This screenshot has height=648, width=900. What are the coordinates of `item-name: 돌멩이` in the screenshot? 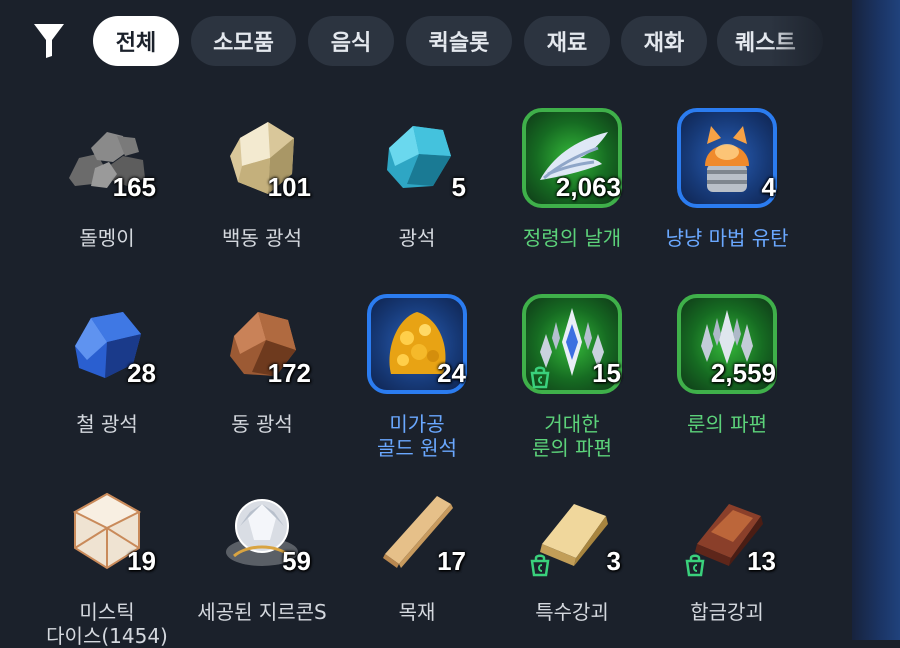 It's located at (107, 238).